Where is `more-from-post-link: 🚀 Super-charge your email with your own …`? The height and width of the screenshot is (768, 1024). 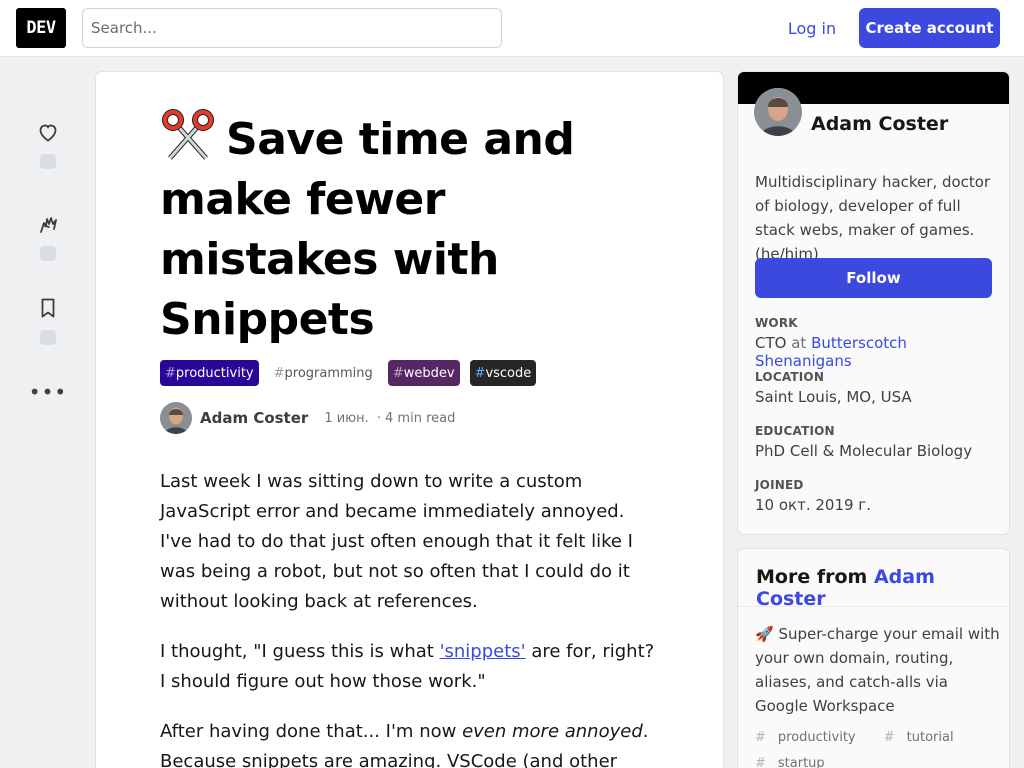 more-from-post-link: 🚀 Super-charge your email with your own … is located at coordinates (877, 670).